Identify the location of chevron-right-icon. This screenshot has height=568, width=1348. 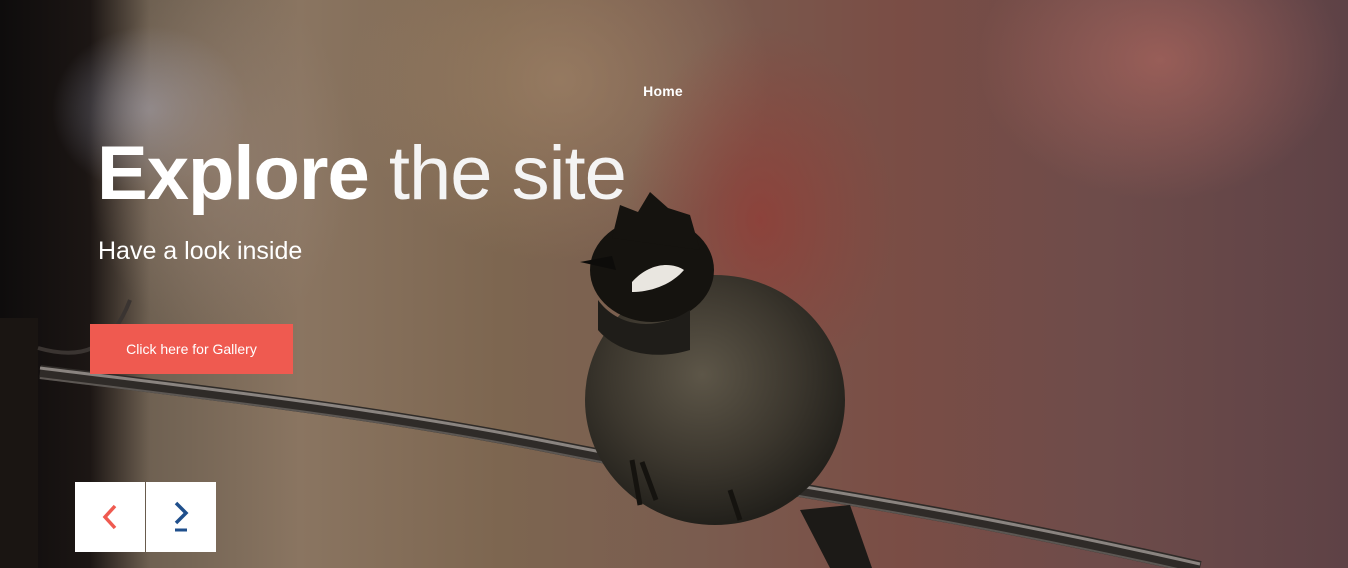
(181, 516).